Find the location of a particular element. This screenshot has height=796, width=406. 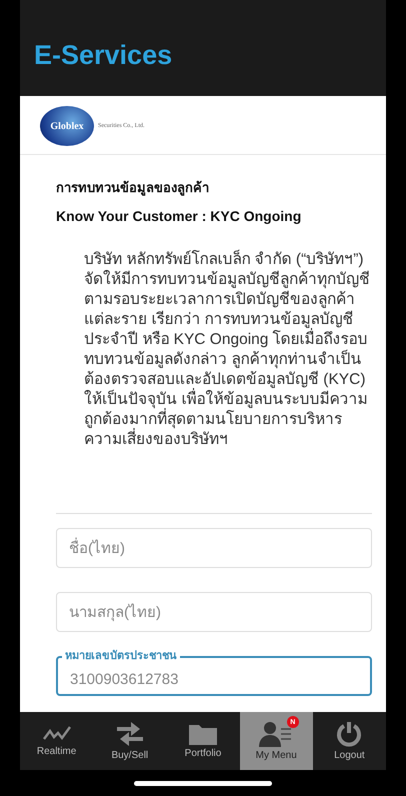

power-icon is located at coordinates (349, 734).